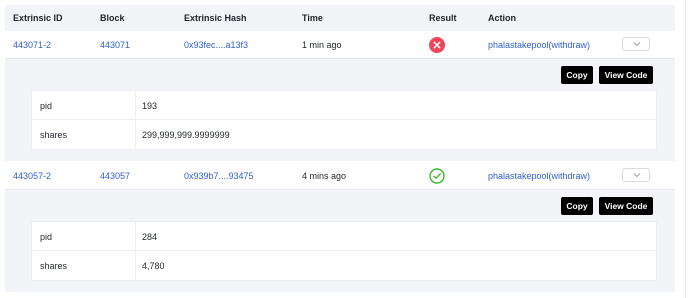 The width and height of the screenshot is (690, 298). Describe the element at coordinates (443, 18) in the screenshot. I see `col-result: Result` at that location.